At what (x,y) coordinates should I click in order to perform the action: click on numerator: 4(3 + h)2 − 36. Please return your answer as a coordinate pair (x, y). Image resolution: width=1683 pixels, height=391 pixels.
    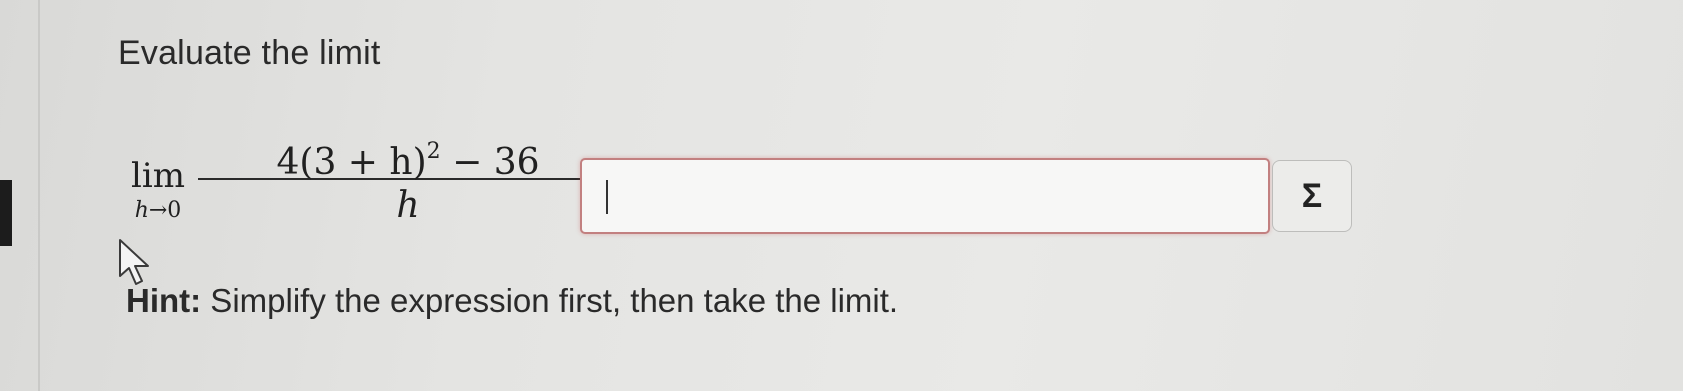
    Looking at the image, I should click on (408, 156).